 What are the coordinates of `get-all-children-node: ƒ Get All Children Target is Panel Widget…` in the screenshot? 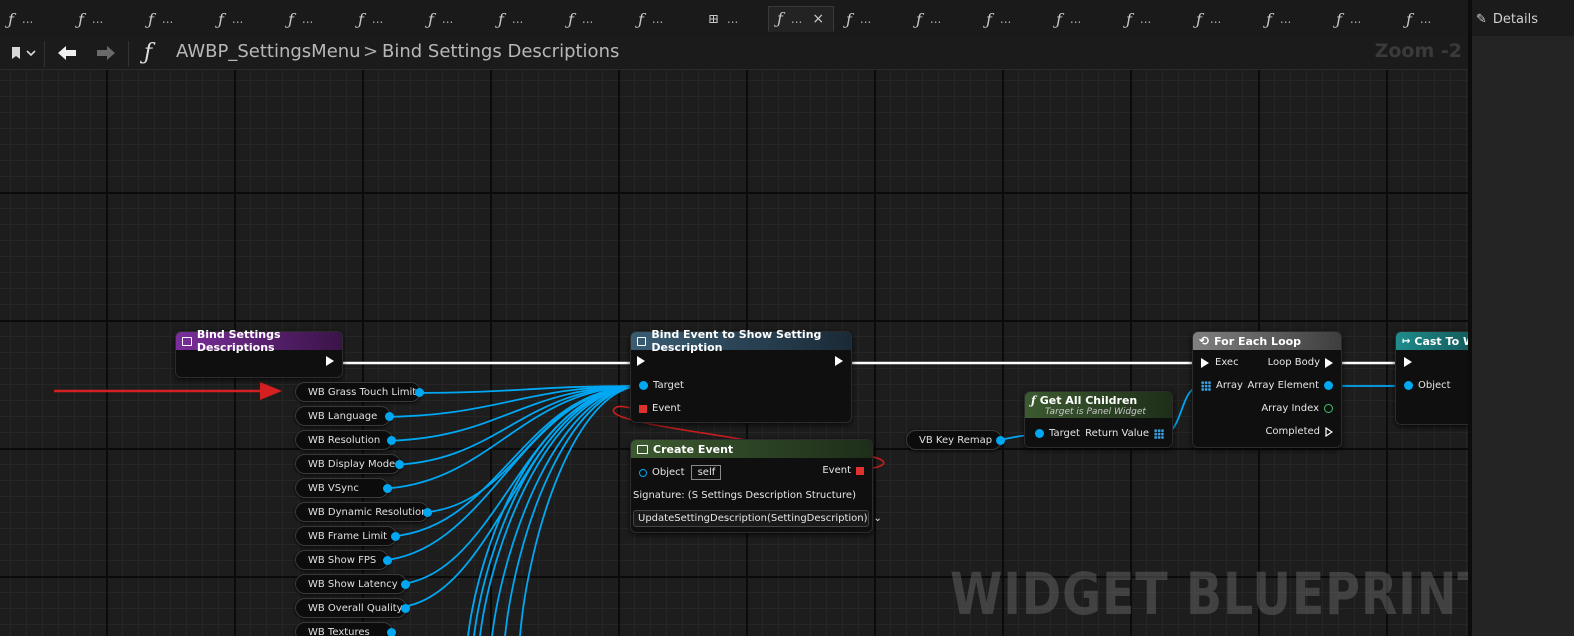 It's located at (1098, 419).